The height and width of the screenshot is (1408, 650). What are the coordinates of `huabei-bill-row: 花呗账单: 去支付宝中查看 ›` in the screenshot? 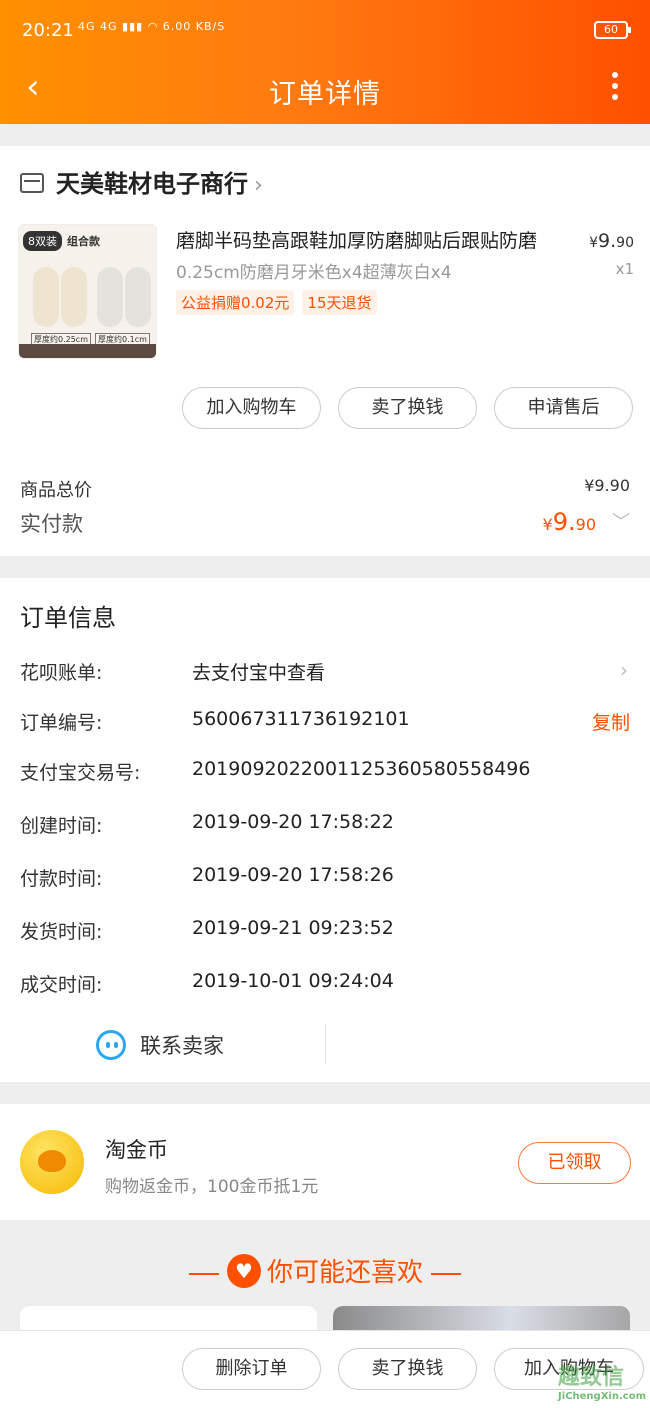 It's located at (325, 673).